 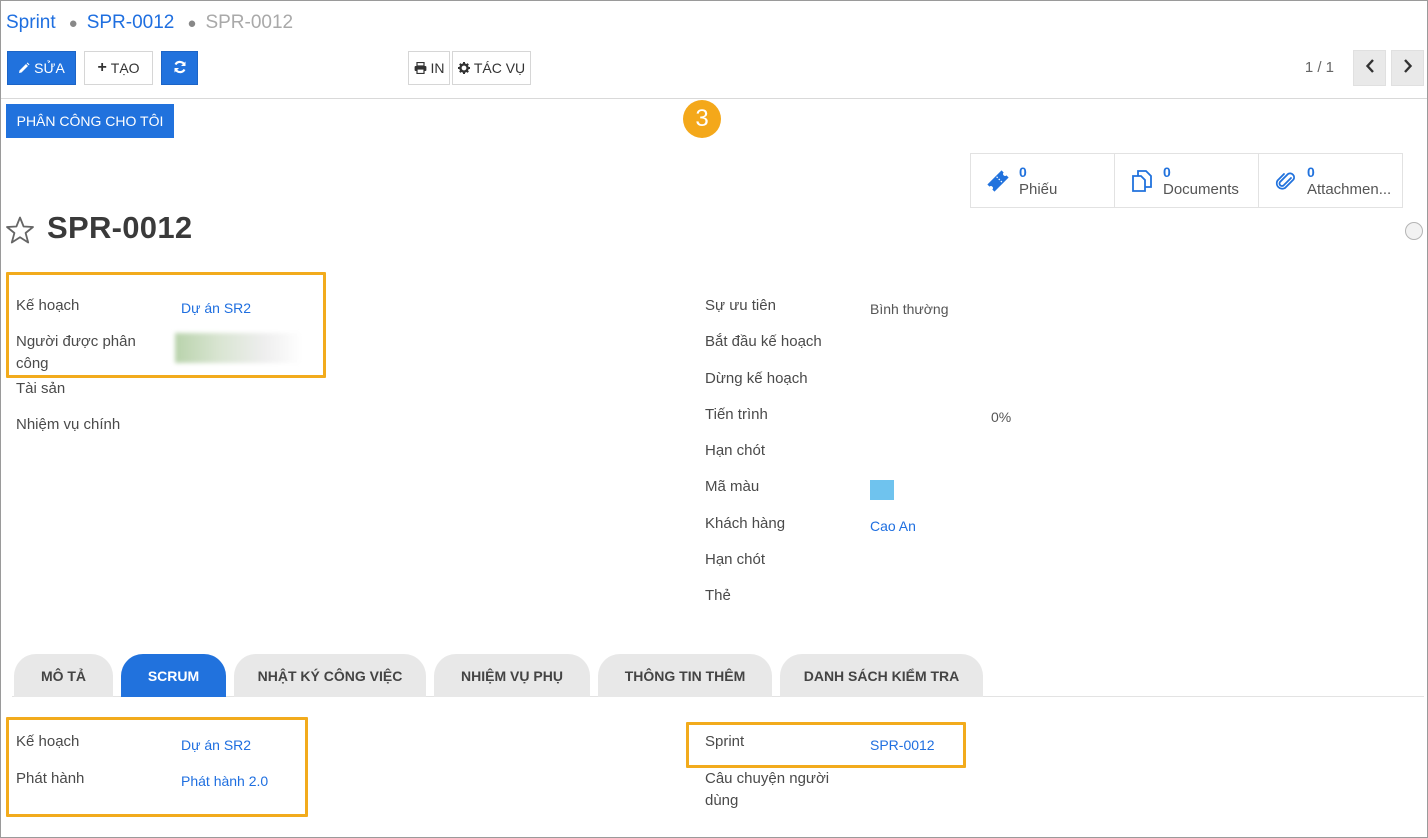 I want to click on action-label: TÁC VỤ, so click(x=499, y=68).